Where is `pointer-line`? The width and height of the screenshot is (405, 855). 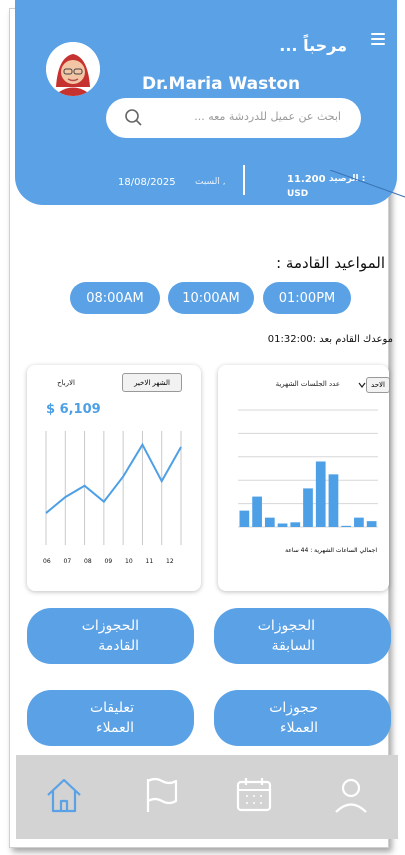 pointer-line is located at coordinates (367, 184).